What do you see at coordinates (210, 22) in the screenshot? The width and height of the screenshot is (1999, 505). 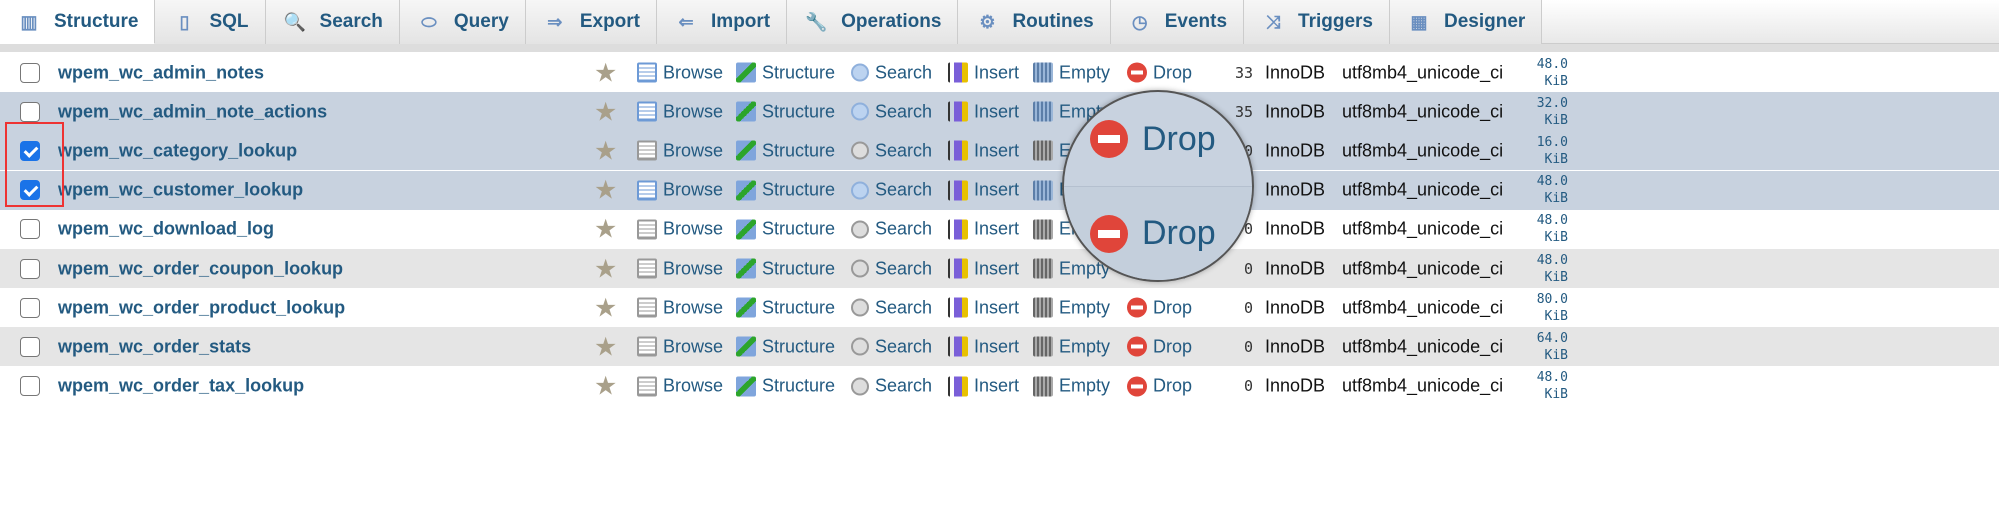 I see `tab-sql: ▯ SQL` at bounding box center [210, 22].